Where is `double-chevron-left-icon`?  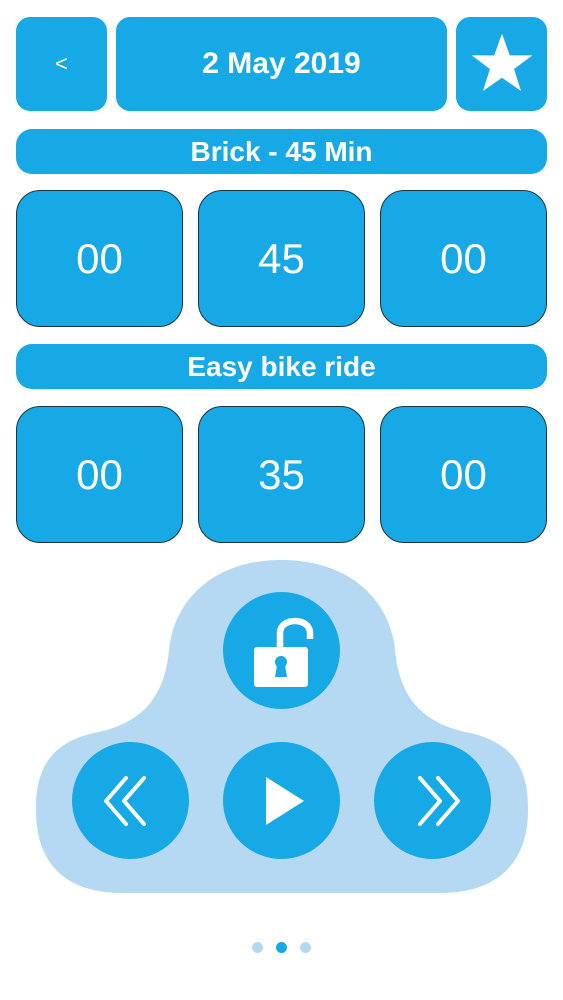
double-chevron-left-icon is located at coordinates (124, 800).